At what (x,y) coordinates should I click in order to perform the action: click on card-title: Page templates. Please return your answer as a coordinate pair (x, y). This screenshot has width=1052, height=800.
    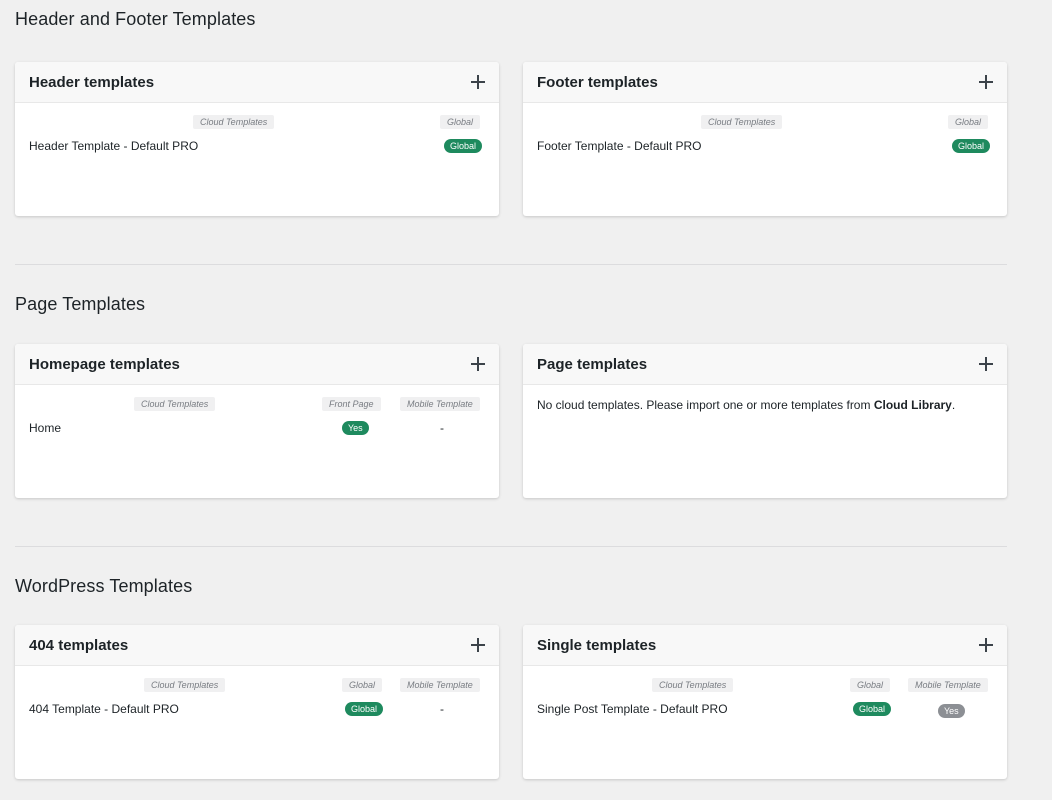
    Looking at the image, I should click on (592, 364).